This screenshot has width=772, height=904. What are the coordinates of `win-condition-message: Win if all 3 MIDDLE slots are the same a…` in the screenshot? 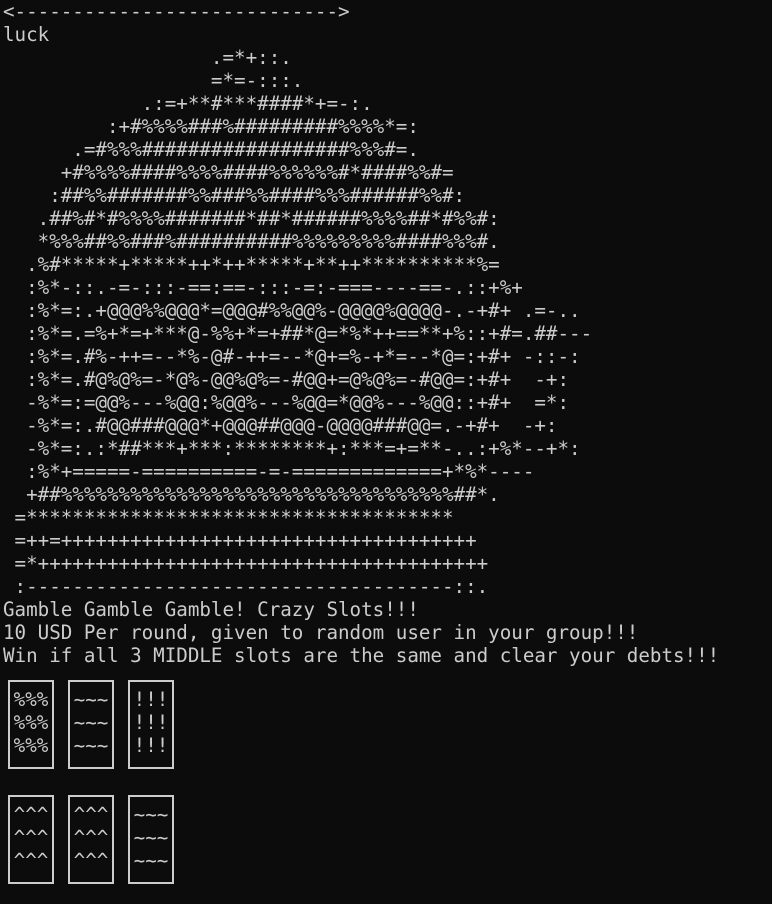 It's located at (361, 655).